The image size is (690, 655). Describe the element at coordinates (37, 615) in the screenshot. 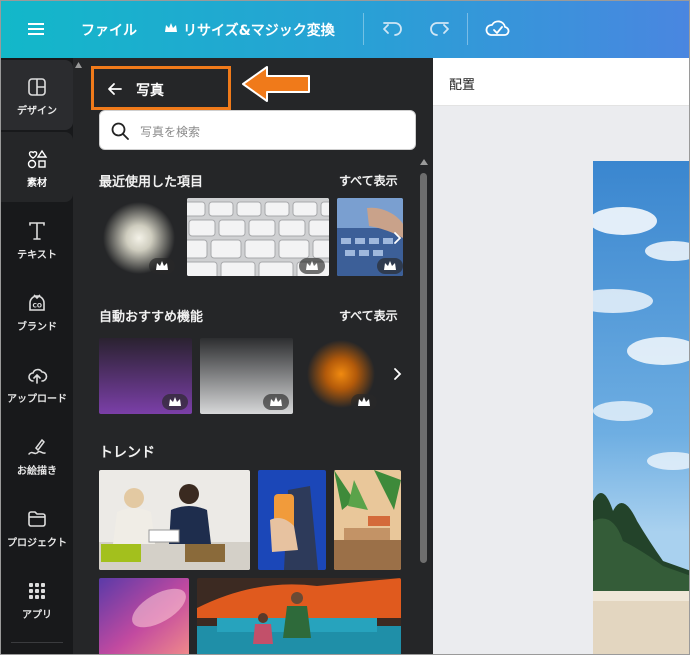

I see `rail-item-label: アプリ` at that location.